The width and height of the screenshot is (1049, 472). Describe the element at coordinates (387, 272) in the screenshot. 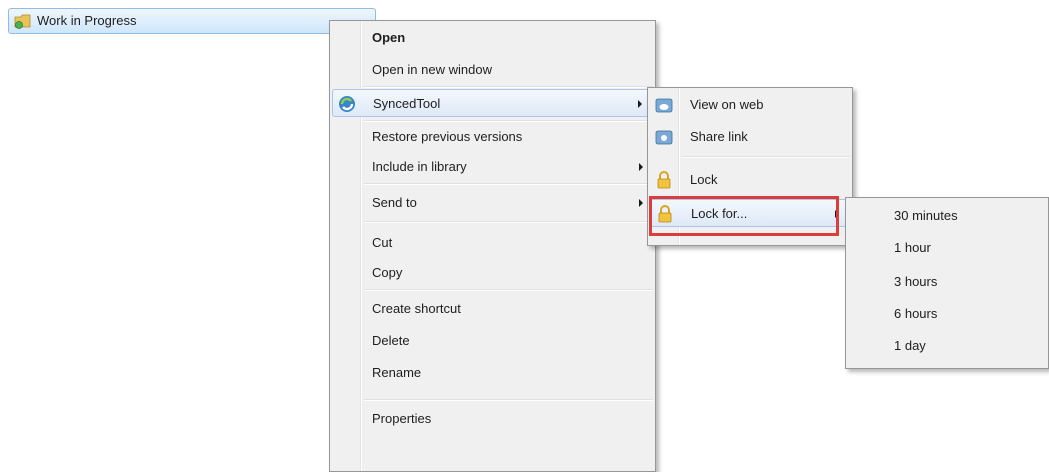

I see `menu-item-label: Copy` at that location.